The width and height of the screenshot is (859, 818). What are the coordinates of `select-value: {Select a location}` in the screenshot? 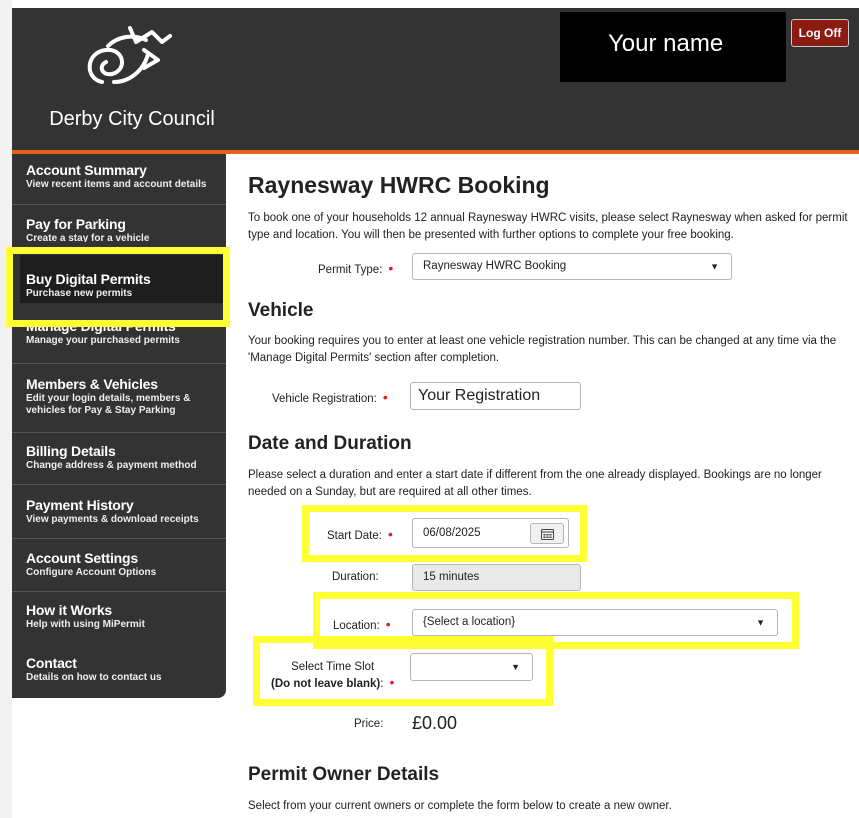 It's located at (469, 622).